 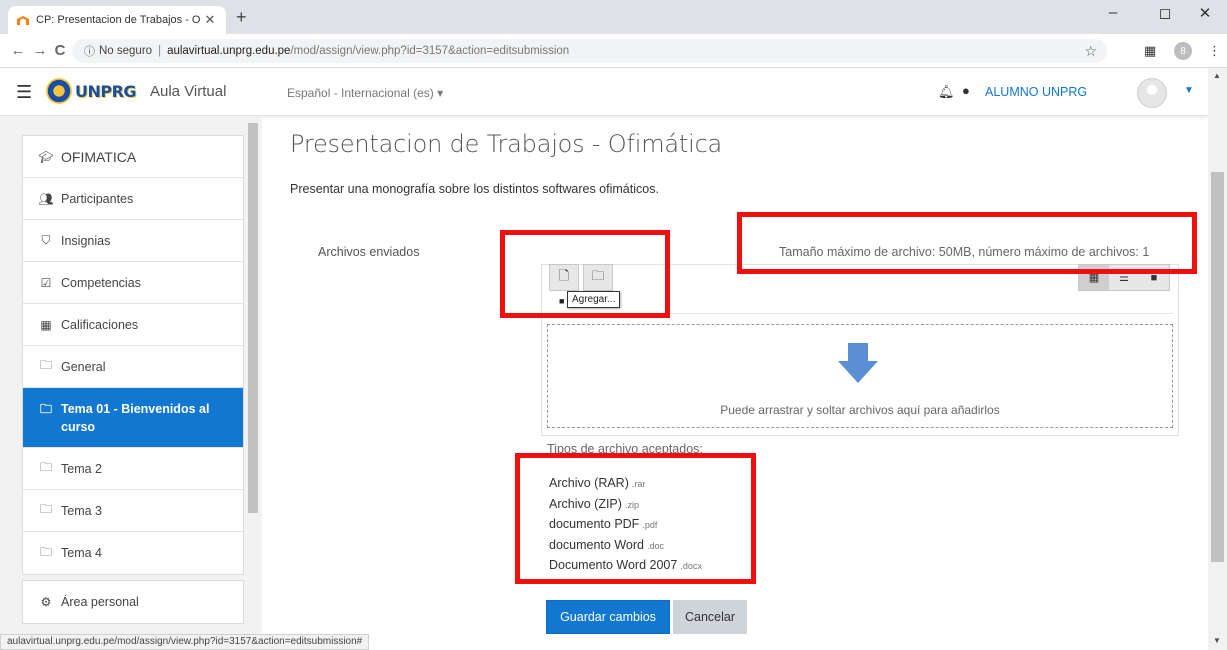 What do you see at coordinates (46, 198) in the screenshot?
I see `users-icon: 👥︎` at bounding box center [46, 198].